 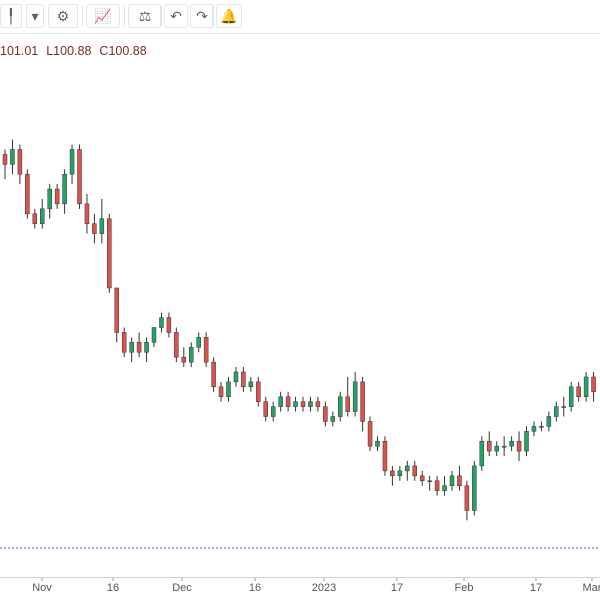 I want to click on toolbar-divider, so click(x=82, y=16).